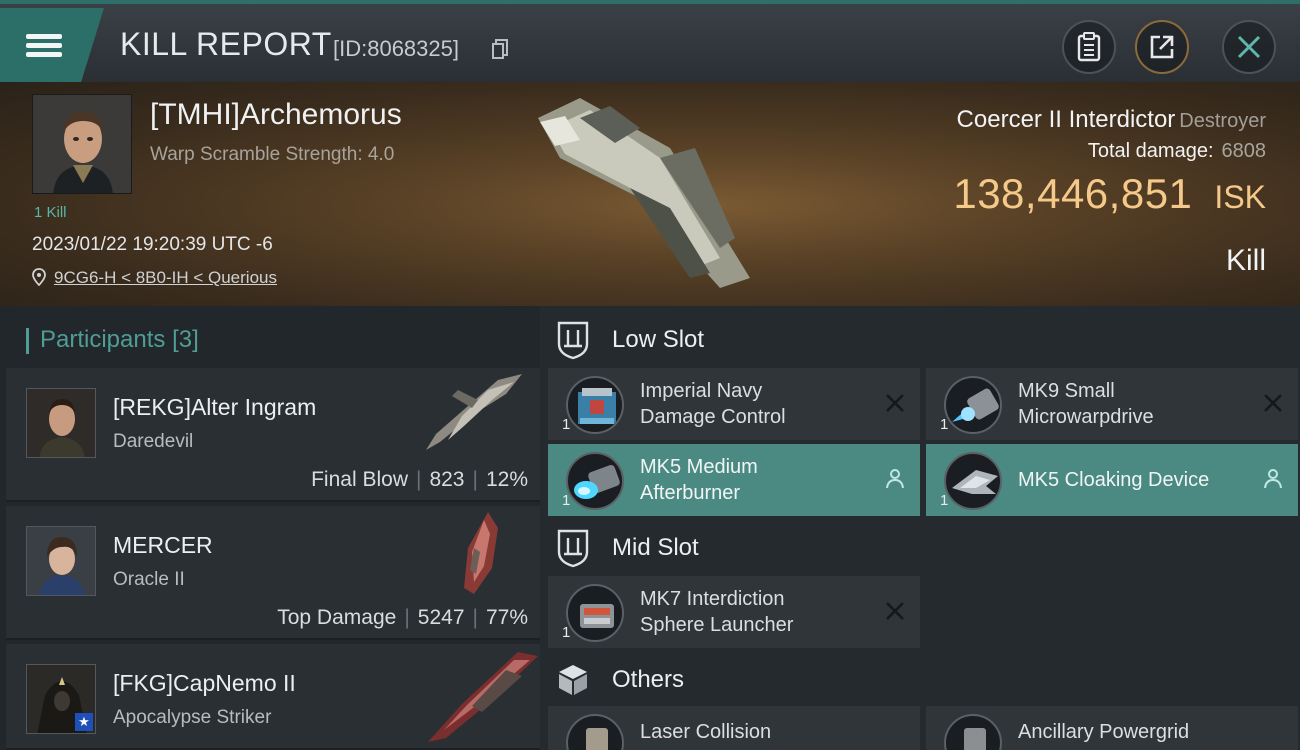  I want to click on header-bar: KILL REPORT [ID:8068325], so click(650, 41).